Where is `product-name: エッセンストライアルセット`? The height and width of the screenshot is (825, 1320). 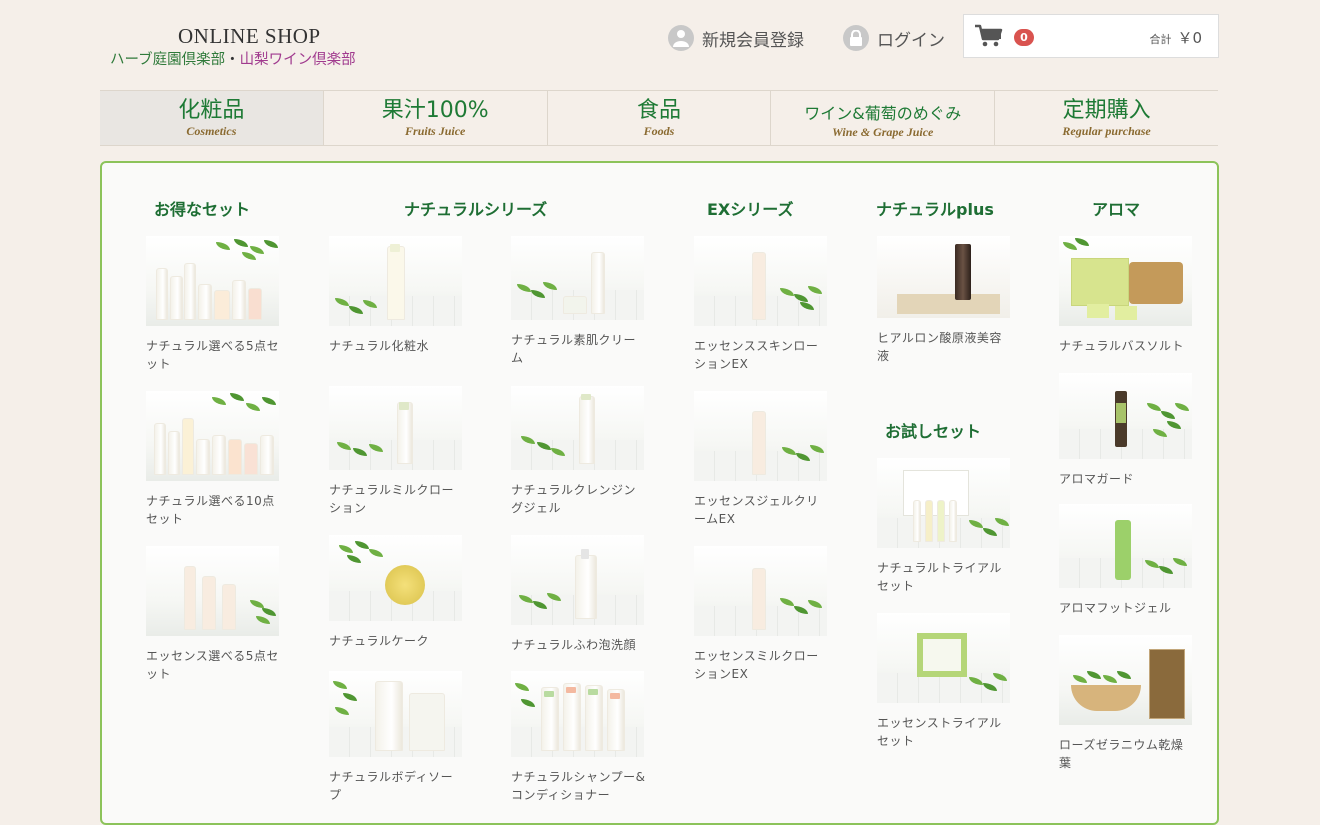
product-name: エッセンストライアルセット is located at coordinates (939, 732).